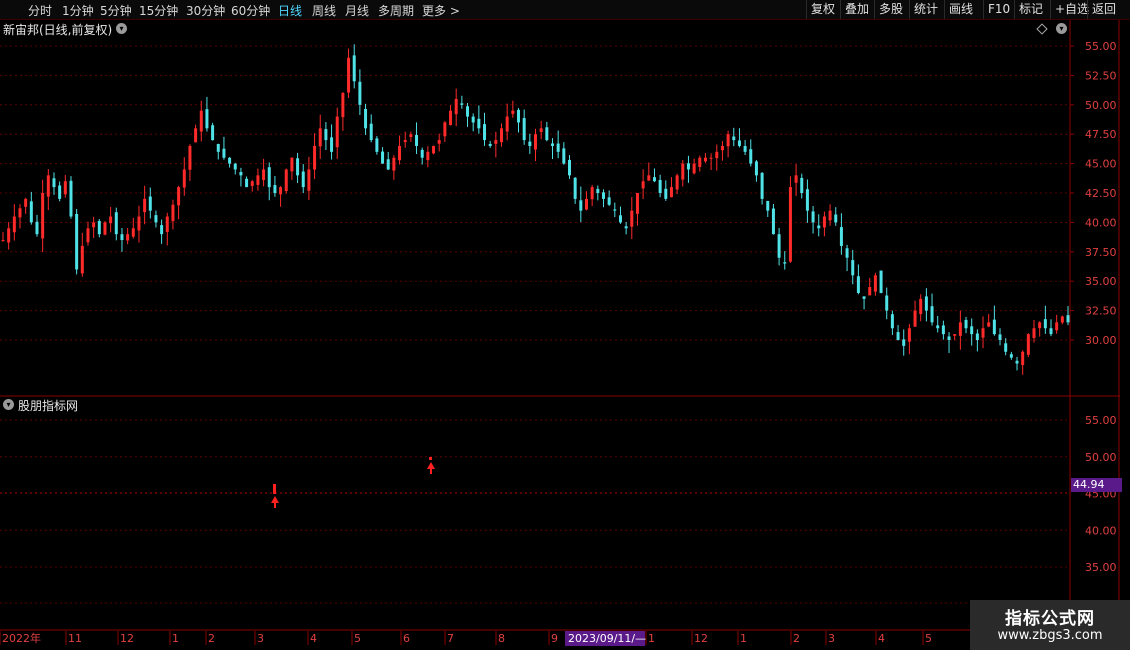 This screenshot has width=1130, height=650. What do you see at coordinates (250, 10) in the screenshot?
I see `period-tab-5: 60分钟` at bounding box center [250, 10].